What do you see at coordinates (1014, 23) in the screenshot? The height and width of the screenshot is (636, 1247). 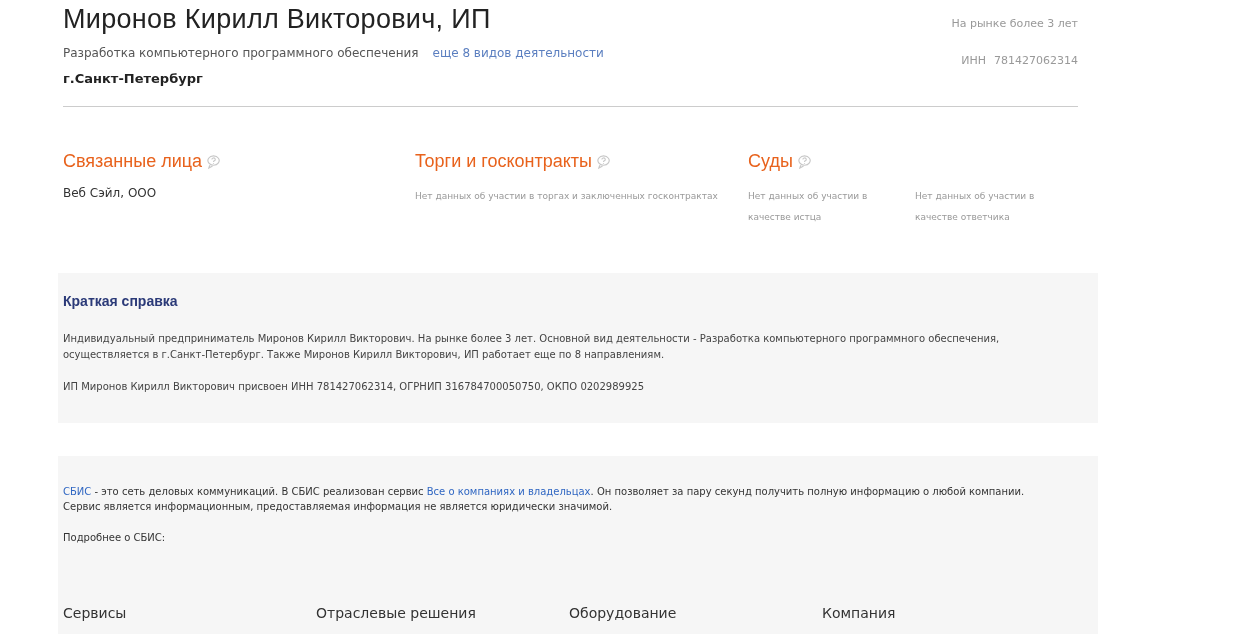 I see `market-age-text: На рынке более 3 лет` at bounding box center [1014, 23].